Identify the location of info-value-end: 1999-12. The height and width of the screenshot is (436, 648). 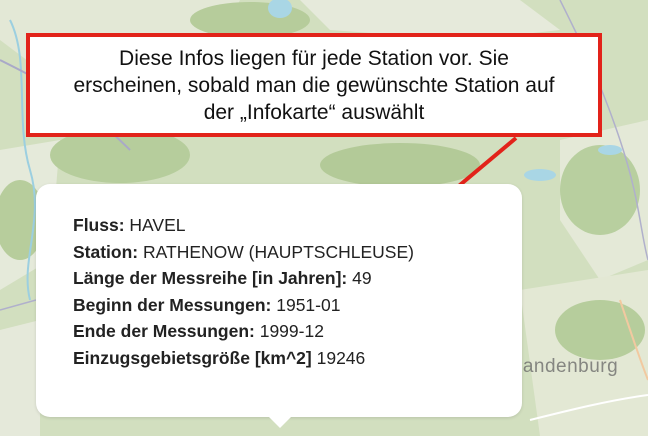
(291, 331).